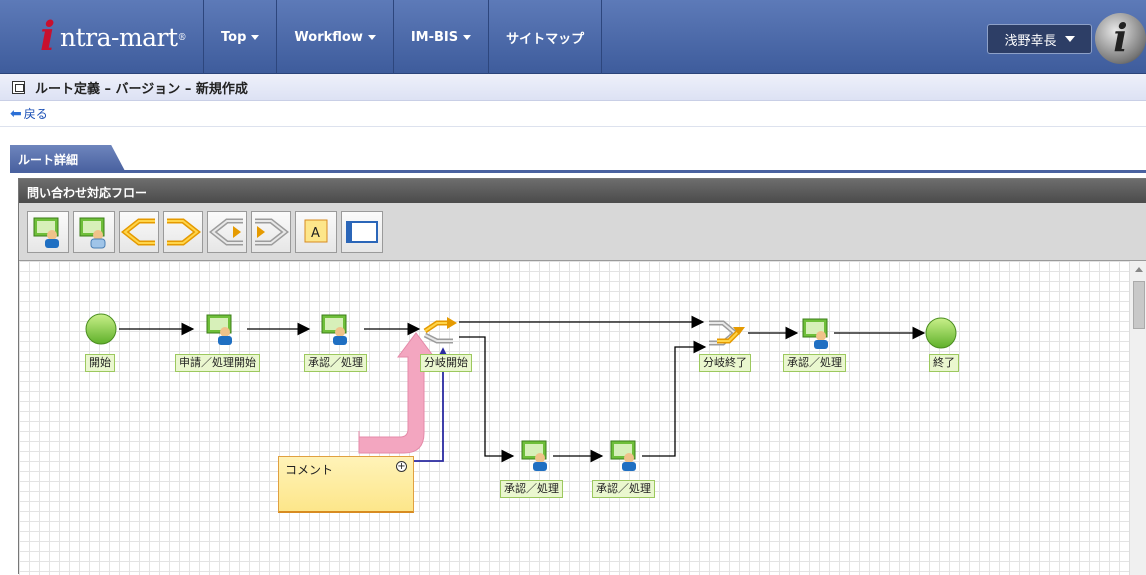 This screenshot has height=575, width=1146. What do you see at coordinates (123, 37) in the screenshot?
I see `logo-text: ntra-mart®` at bounding box center [123, 37].